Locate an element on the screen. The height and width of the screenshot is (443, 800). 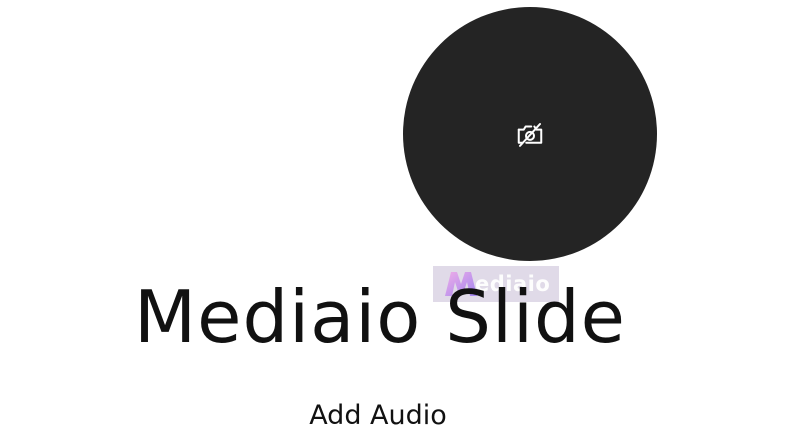
camera-off-icon is located at coordinates (530, 135).